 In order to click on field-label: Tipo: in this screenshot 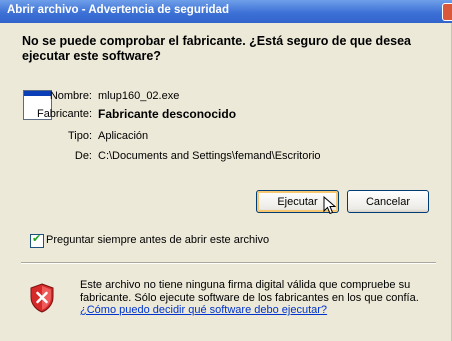, I will do `click(79, 136)`.